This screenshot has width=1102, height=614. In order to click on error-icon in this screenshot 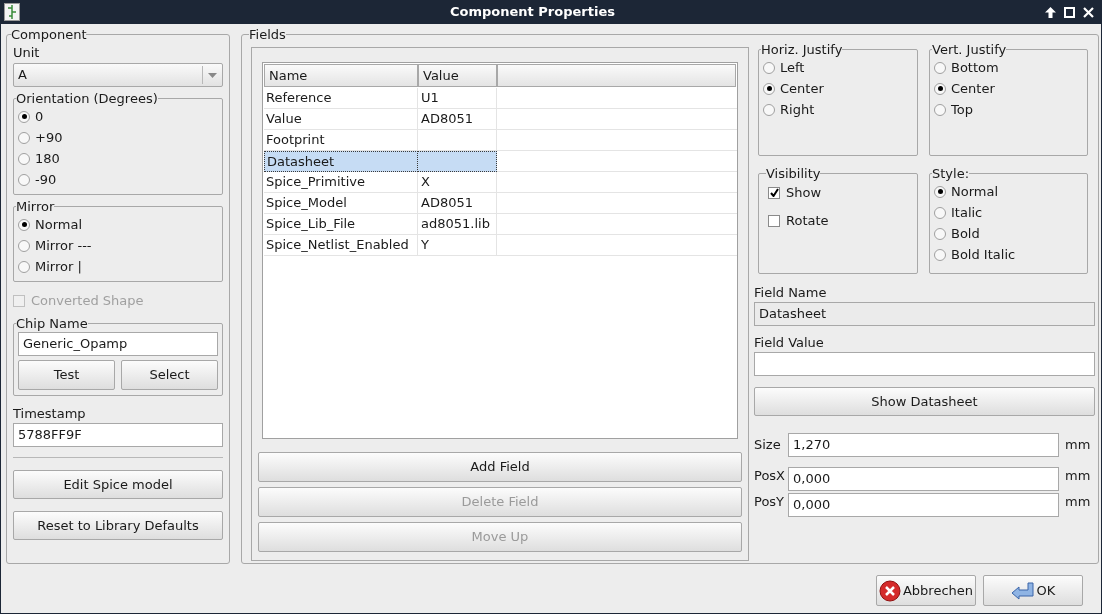, I will do `click(889, 590)`.